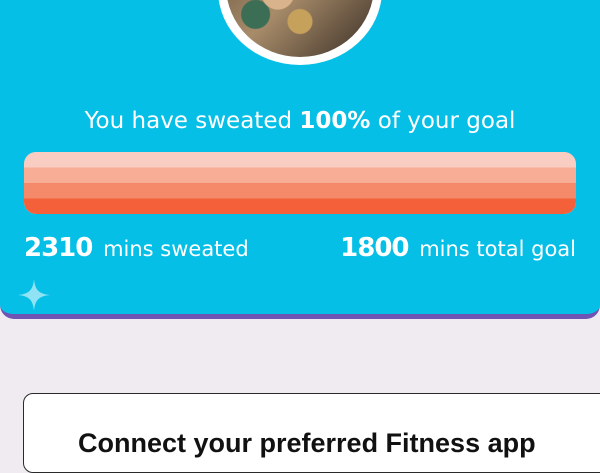 The image size is (600, 473). I want to click on goal-progress-fill, so click(300, 183).